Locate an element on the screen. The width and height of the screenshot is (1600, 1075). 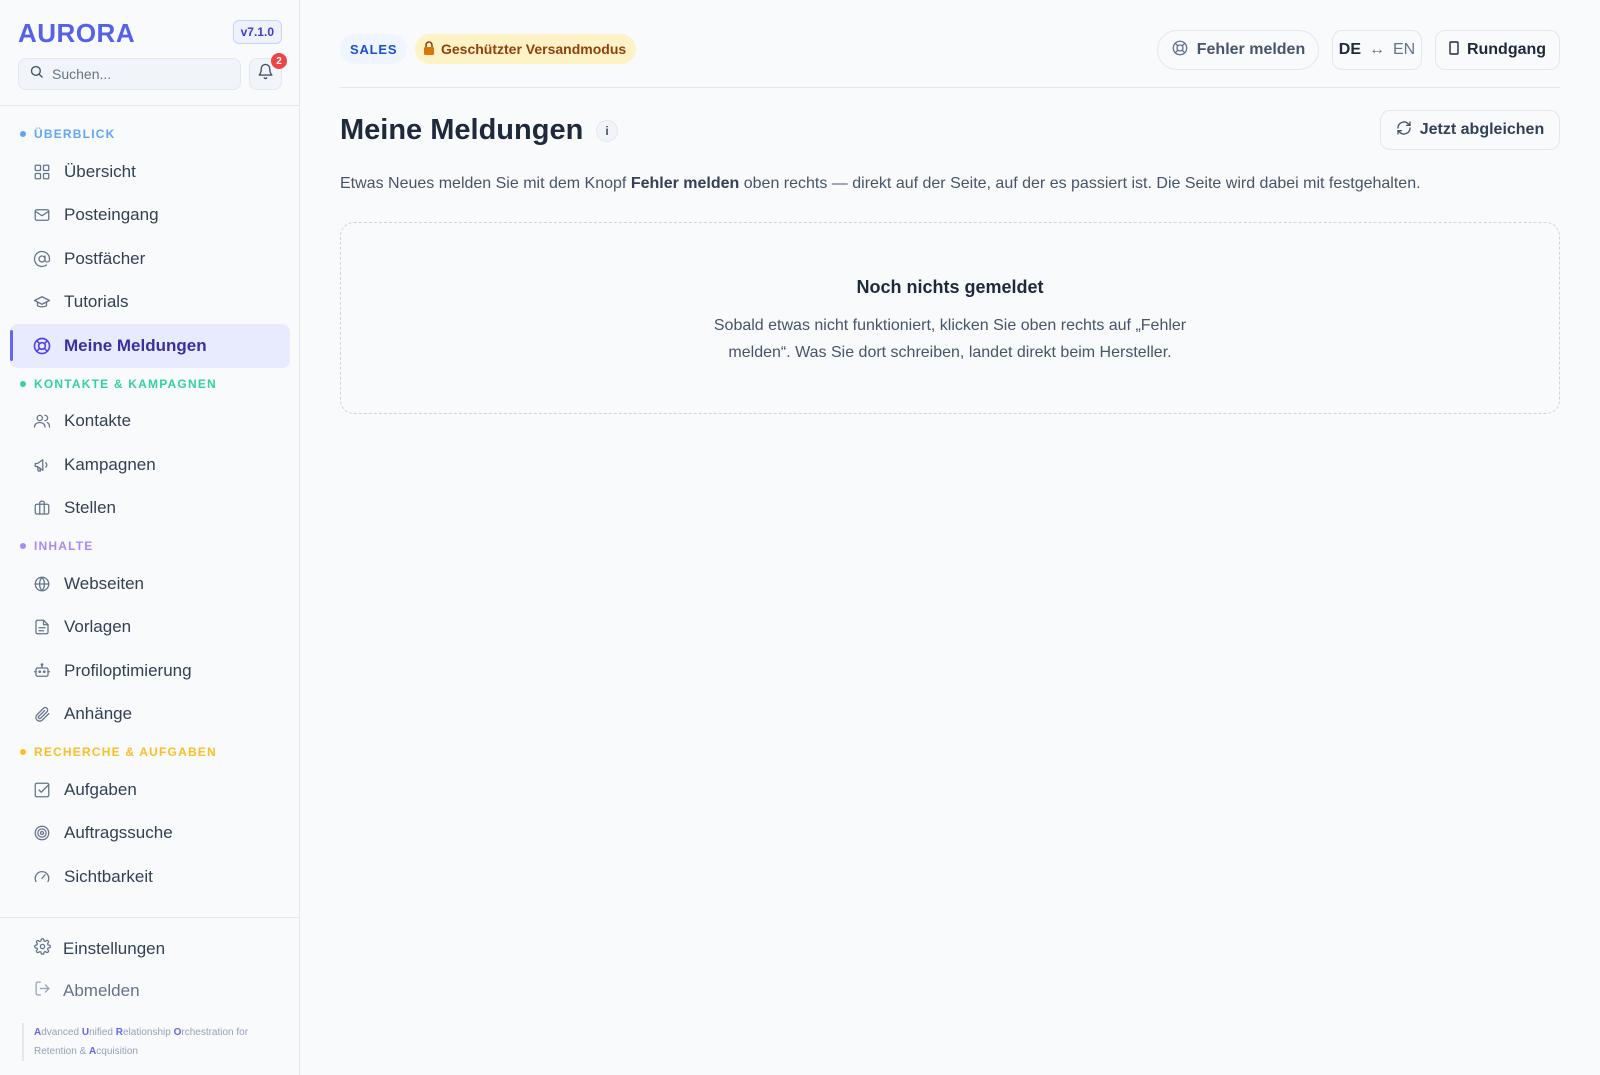
hint-text-bold: Fehler melden is located at coordinates (685, 183).